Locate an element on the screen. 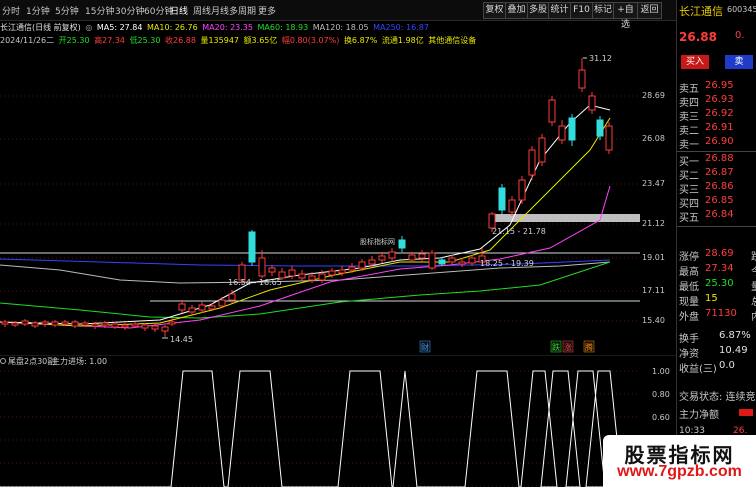 This screenshot has height=487, width=756. ask-label: 卖四 is located at coordinates (689, 103).